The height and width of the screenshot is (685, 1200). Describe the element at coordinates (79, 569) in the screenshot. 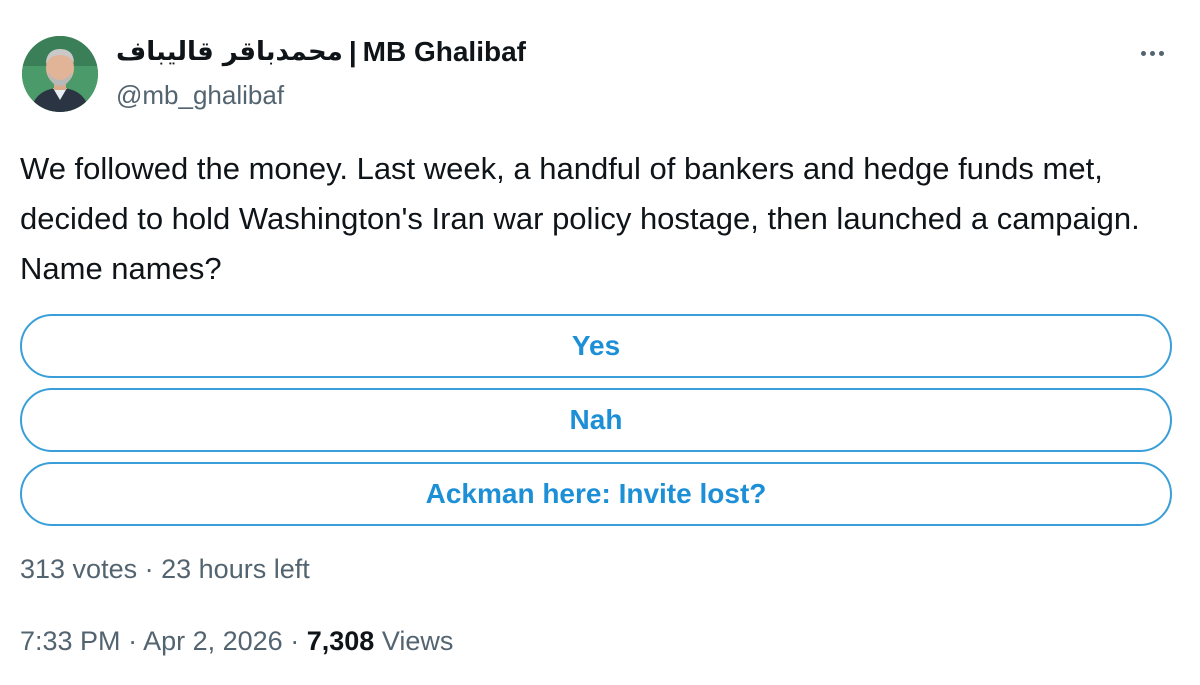

I see `poll-votes: 313 votes` at that location.